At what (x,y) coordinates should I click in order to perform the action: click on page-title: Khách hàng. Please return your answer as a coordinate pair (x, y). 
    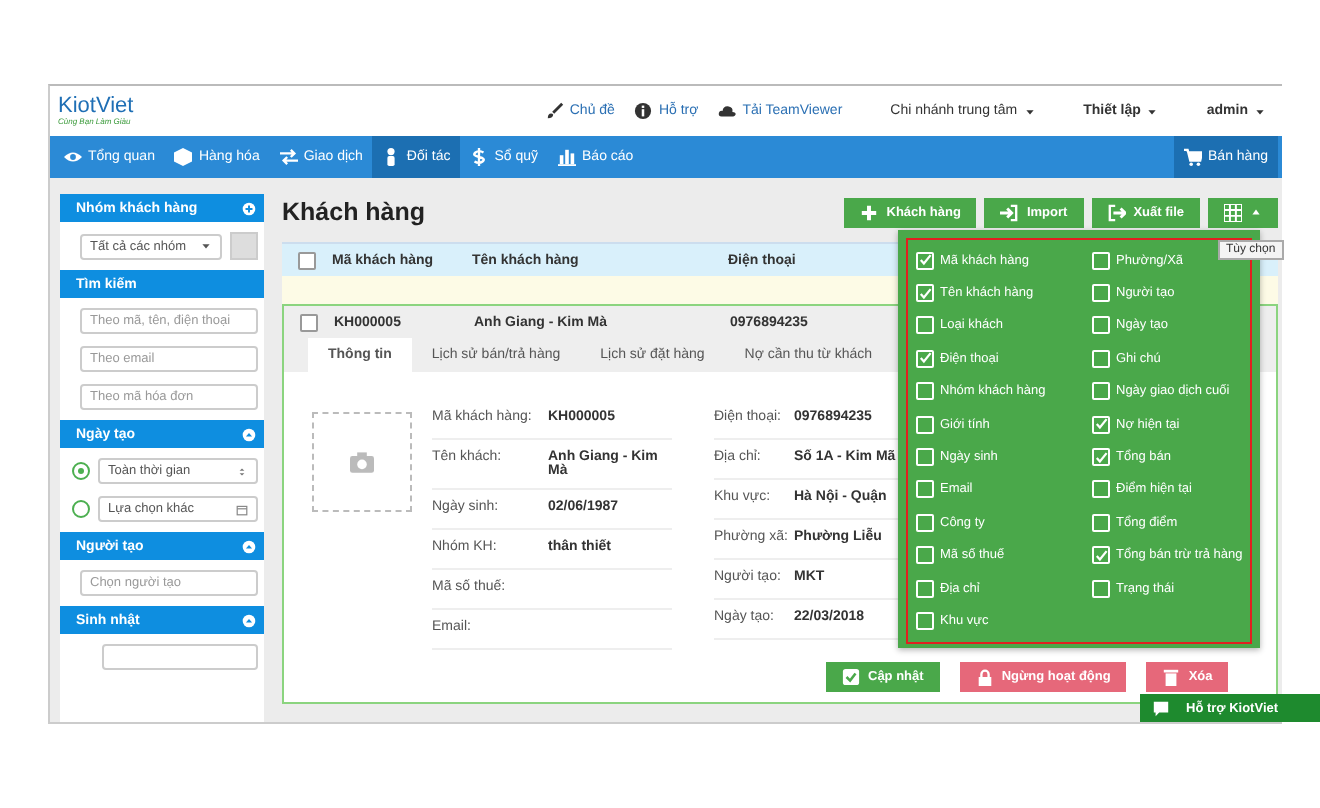
    Looking at the image, I should click on (354, 212).